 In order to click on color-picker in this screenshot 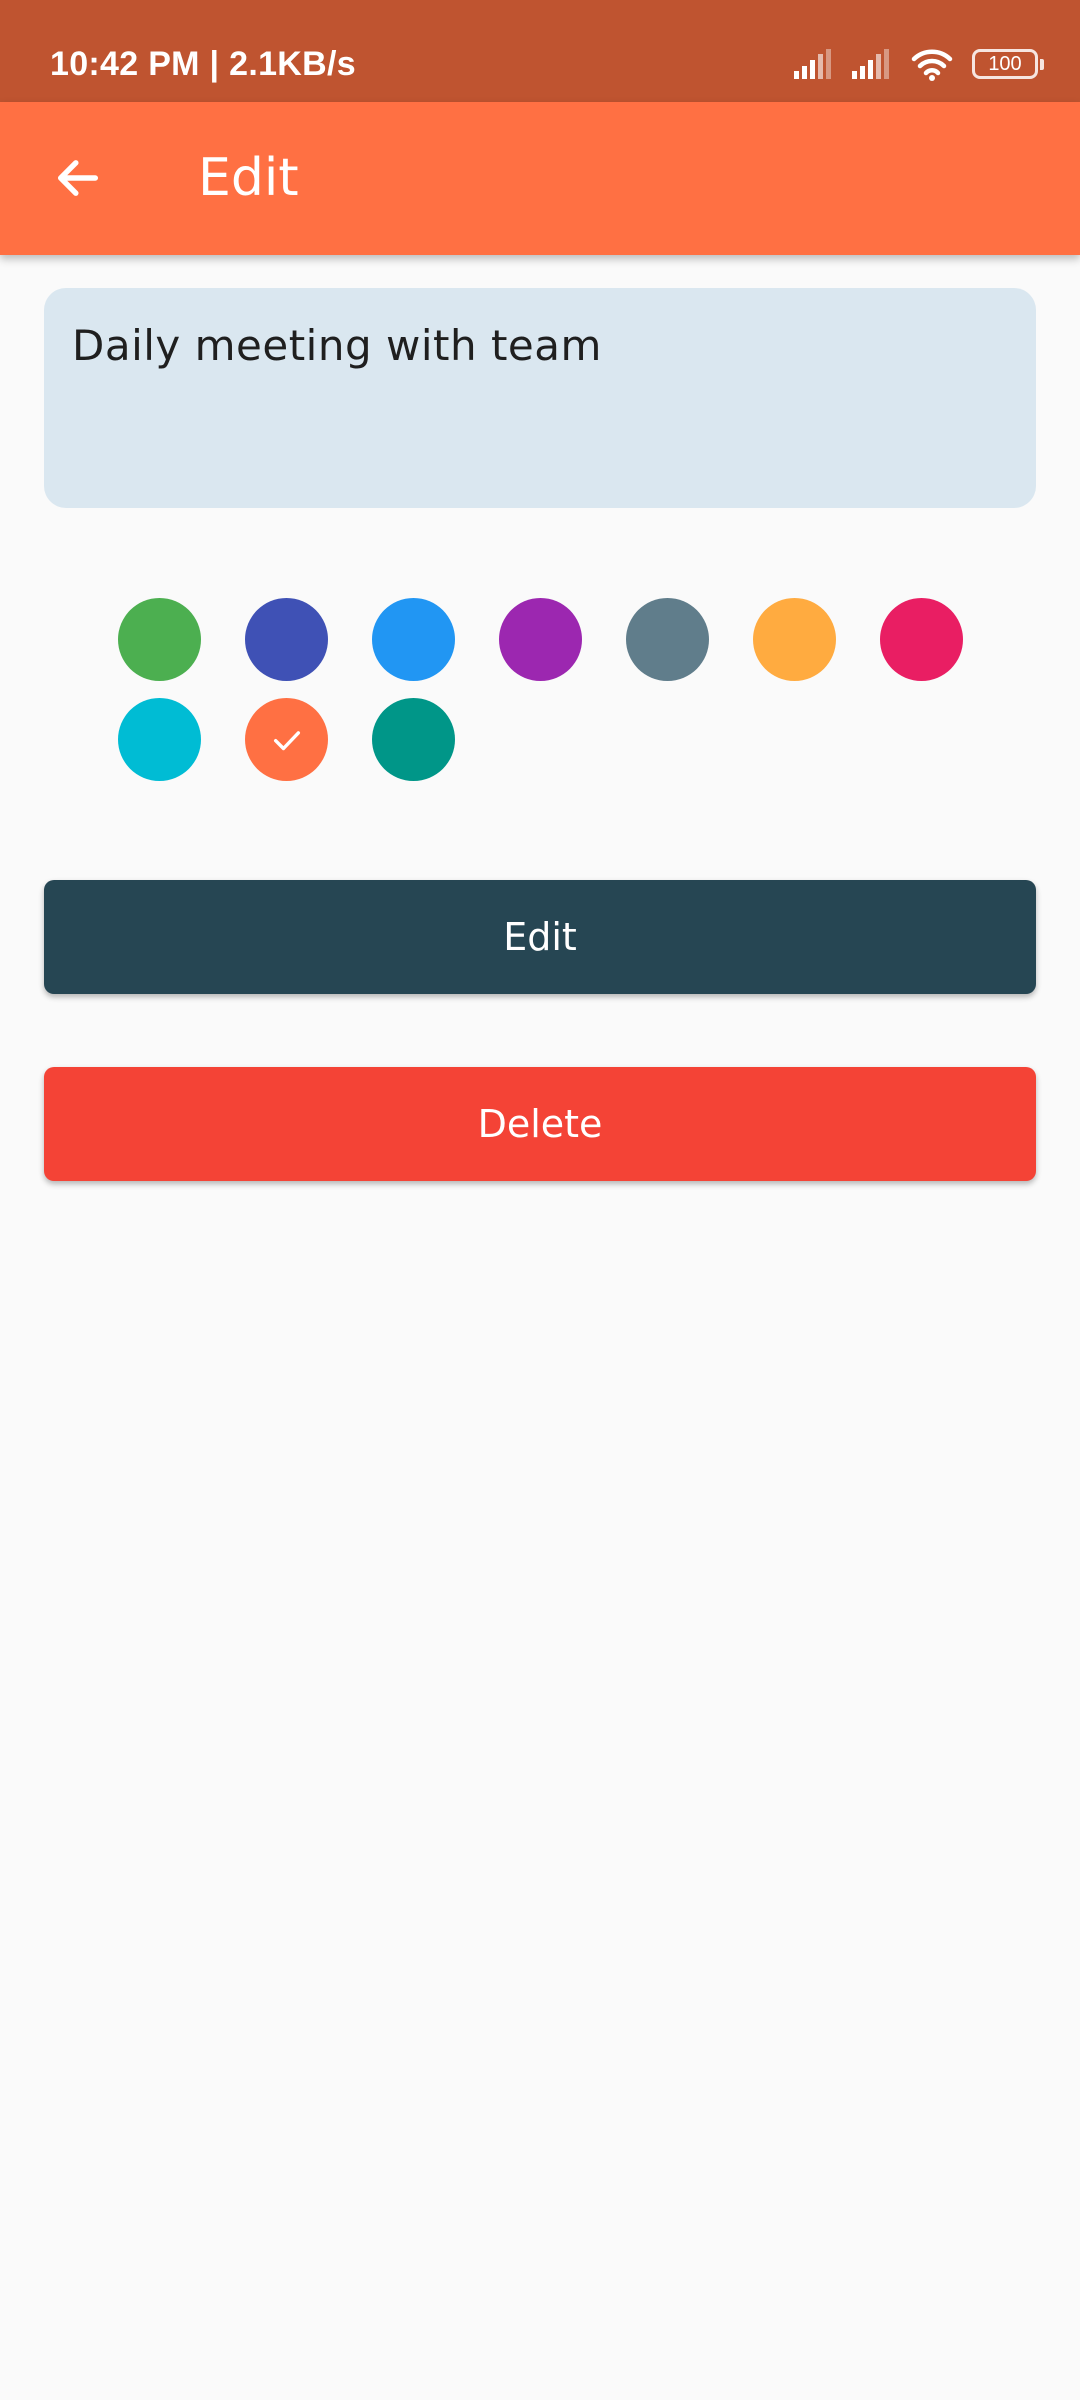, I will do `click(568, 689)`.